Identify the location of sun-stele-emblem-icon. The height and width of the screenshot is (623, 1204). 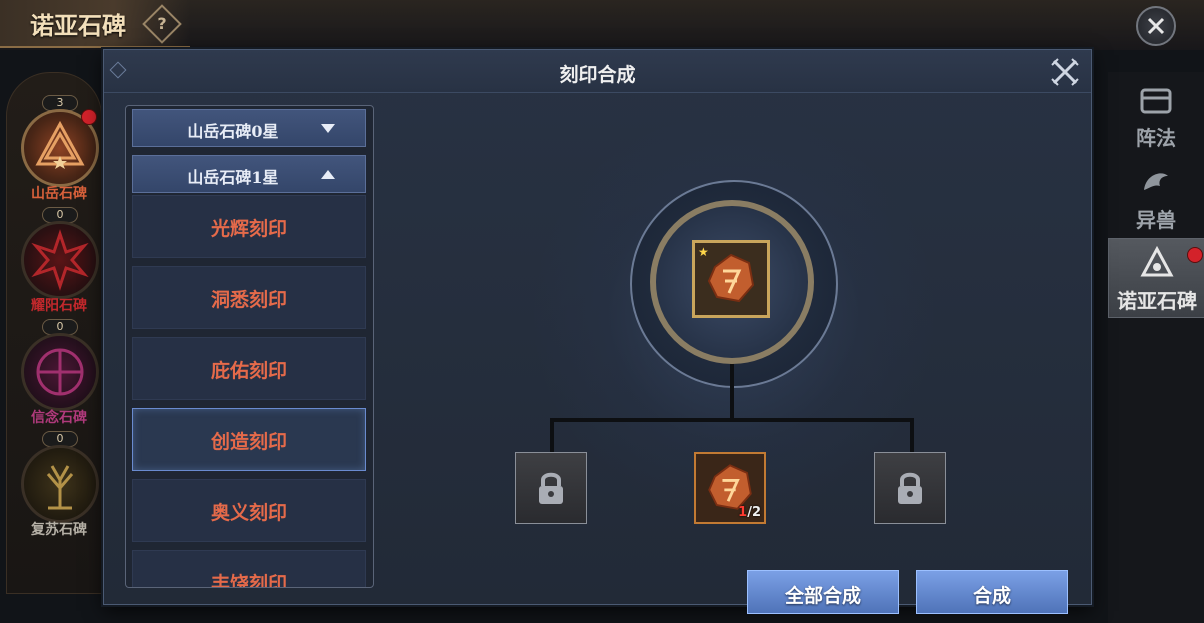
(60, 260).